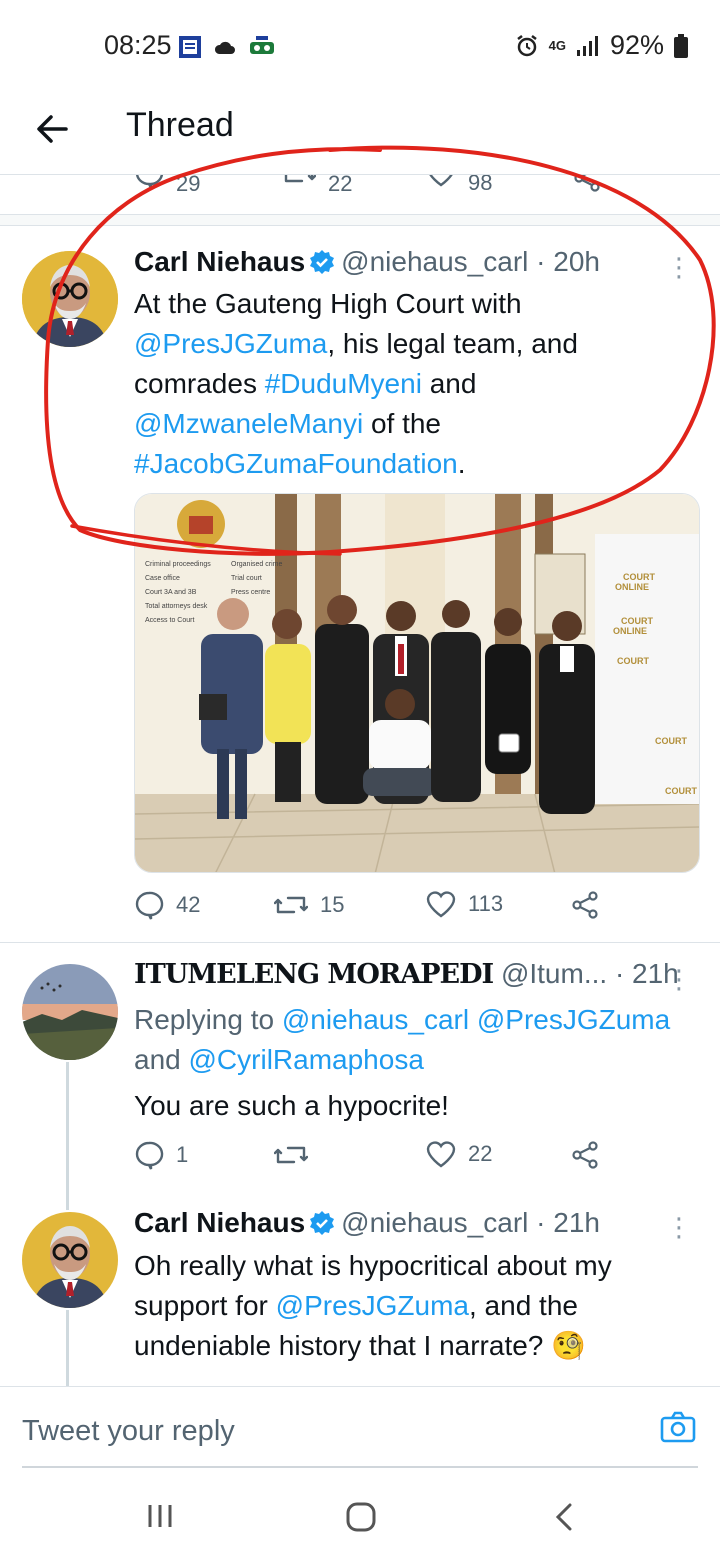  Describe the element at coordinates (188, 185) in the screenshot. I see `prev-reply-count: 29` at that location.